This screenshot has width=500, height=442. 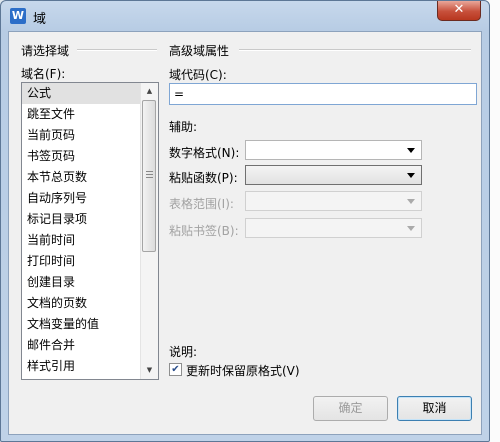 I want to click on table-range-label: 表格范围(I):, so click(x=201, y=204).